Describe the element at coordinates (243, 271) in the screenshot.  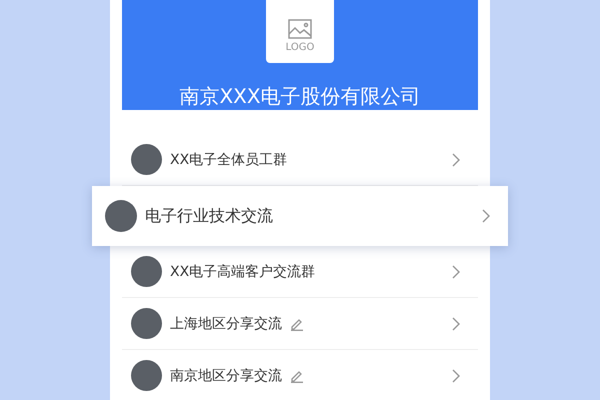
I see `group-name: XX电子高端客户交流群` at that location.